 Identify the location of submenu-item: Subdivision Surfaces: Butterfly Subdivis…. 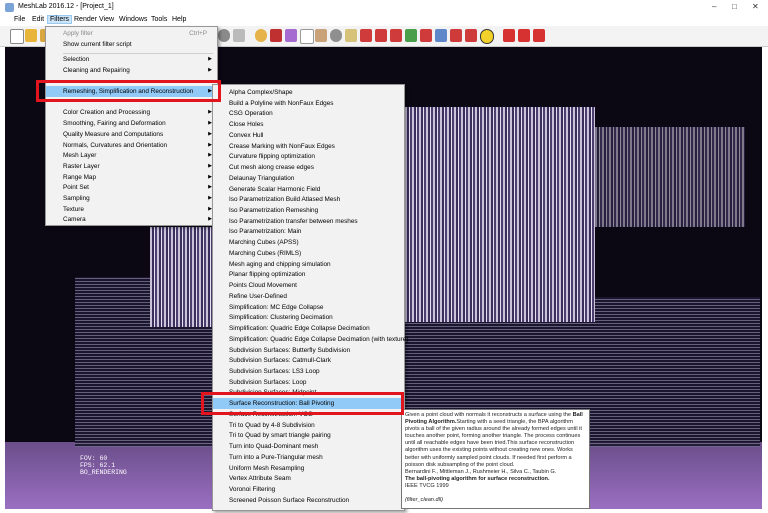
(308, 350).